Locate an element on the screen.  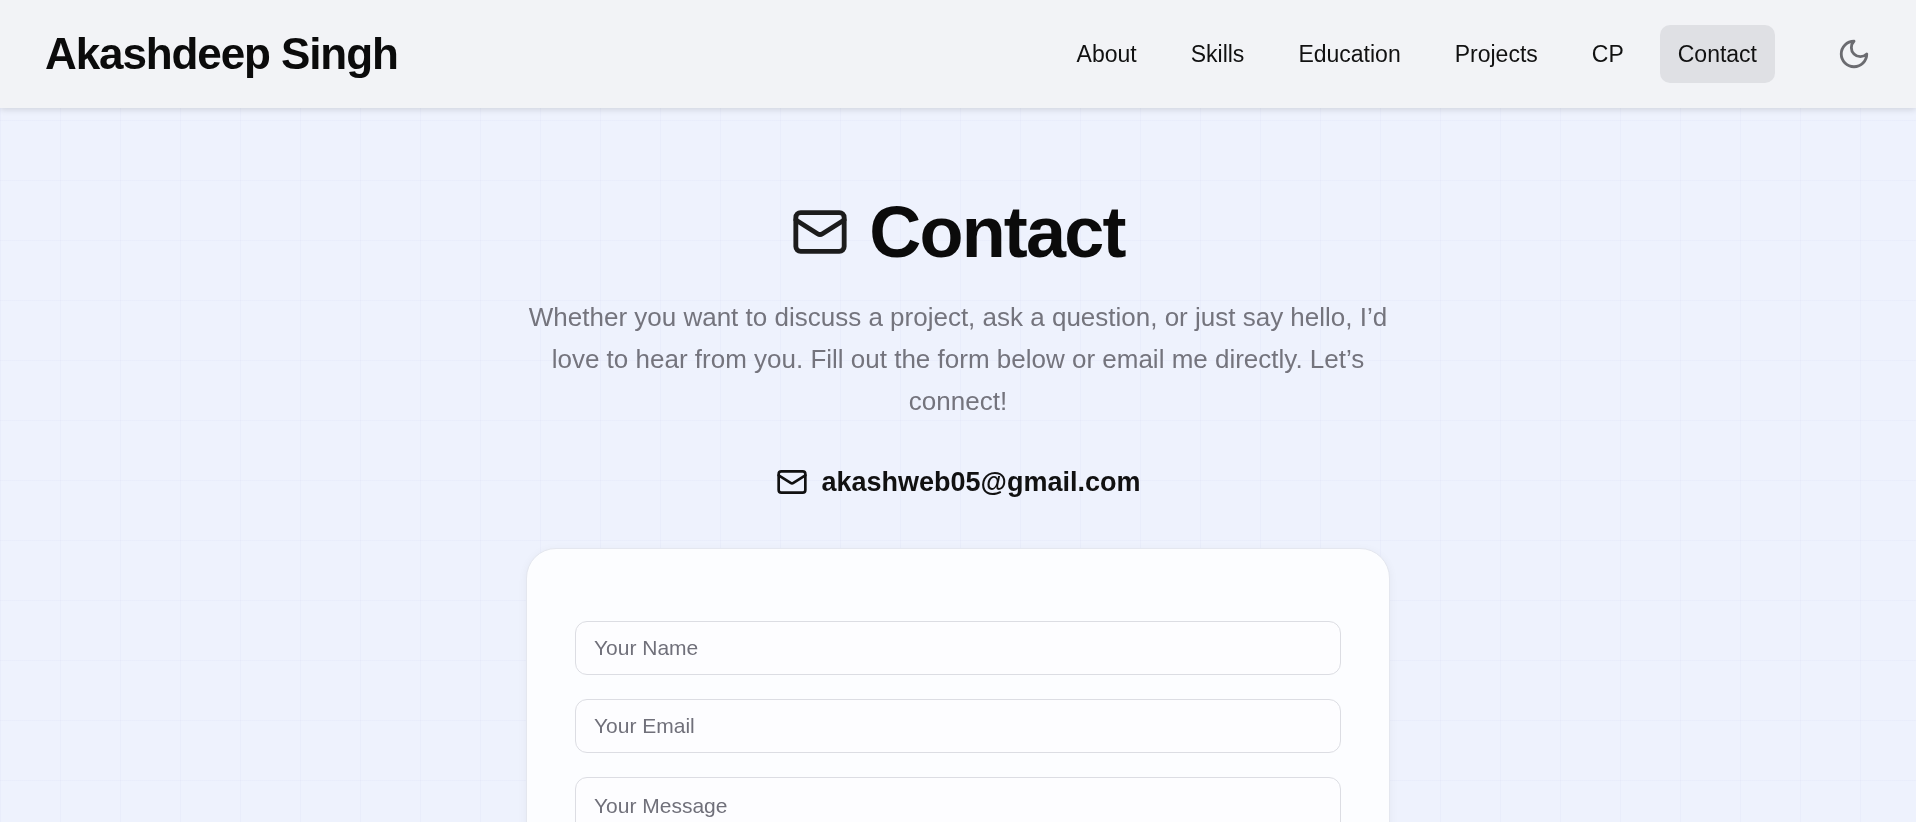
moon-icon is located at coordinates (1854, 54).